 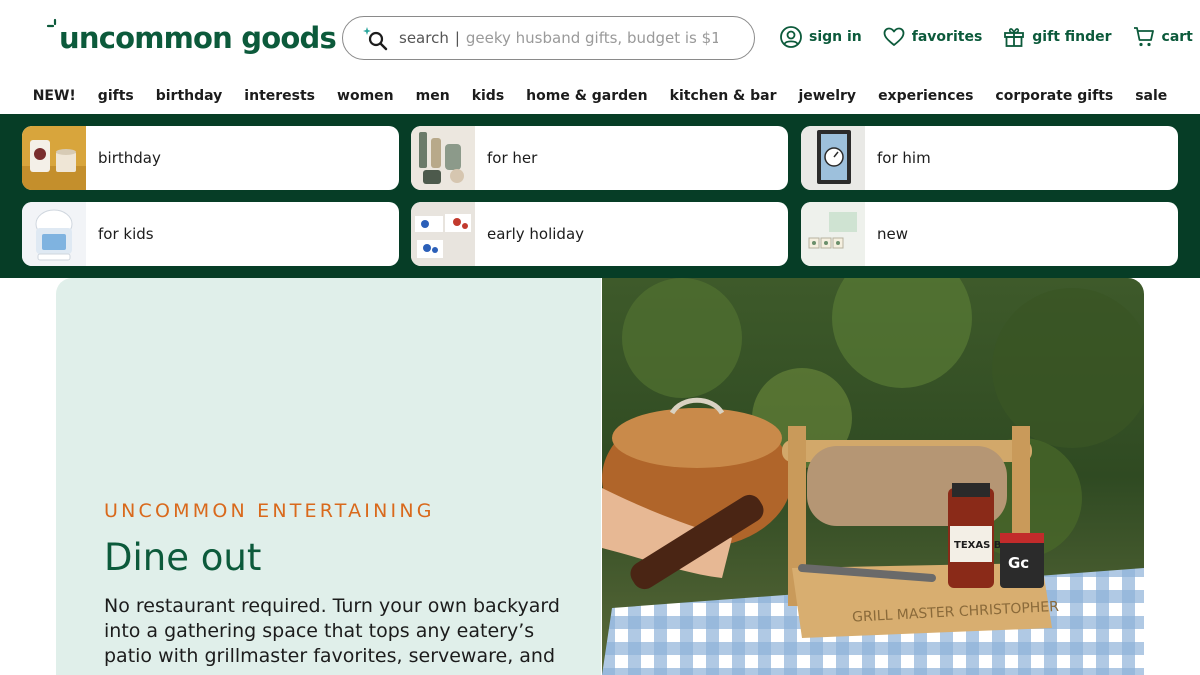 What do you see at coordinates (1014, 37) in the screenshot?
I see `gift-icon` at bounding box center [1014, 37].